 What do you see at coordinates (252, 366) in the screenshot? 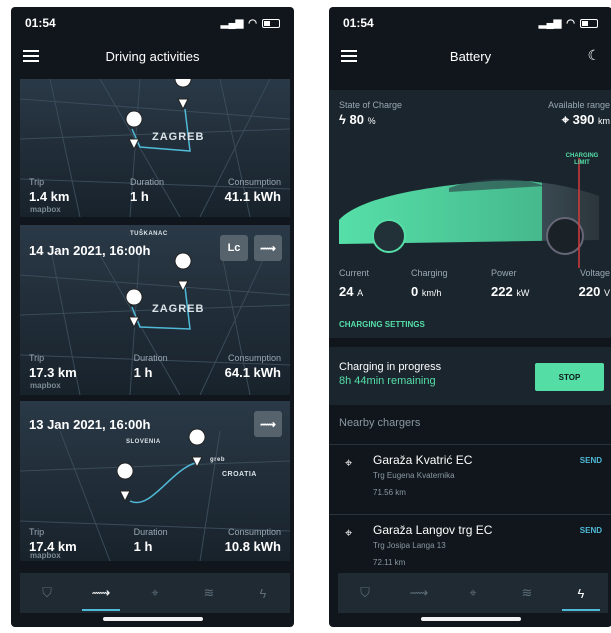
I see `trip-consumption: Consumption 64.1 kWh` at bounding box center [252, 366].